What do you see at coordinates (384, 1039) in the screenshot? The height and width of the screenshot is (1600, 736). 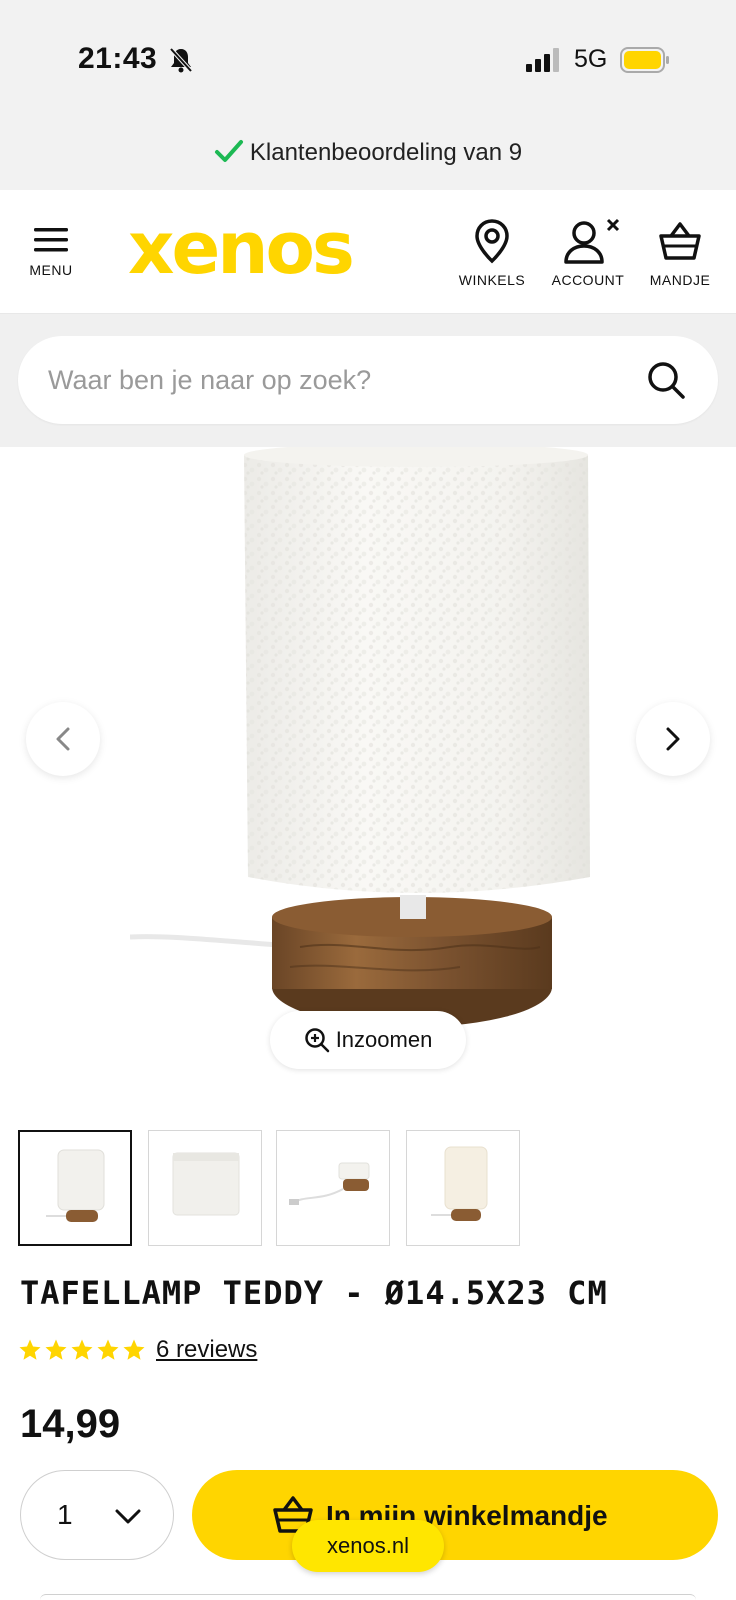 I see `zoom-label: Inzoomen` at bounding box center [384, 1039].